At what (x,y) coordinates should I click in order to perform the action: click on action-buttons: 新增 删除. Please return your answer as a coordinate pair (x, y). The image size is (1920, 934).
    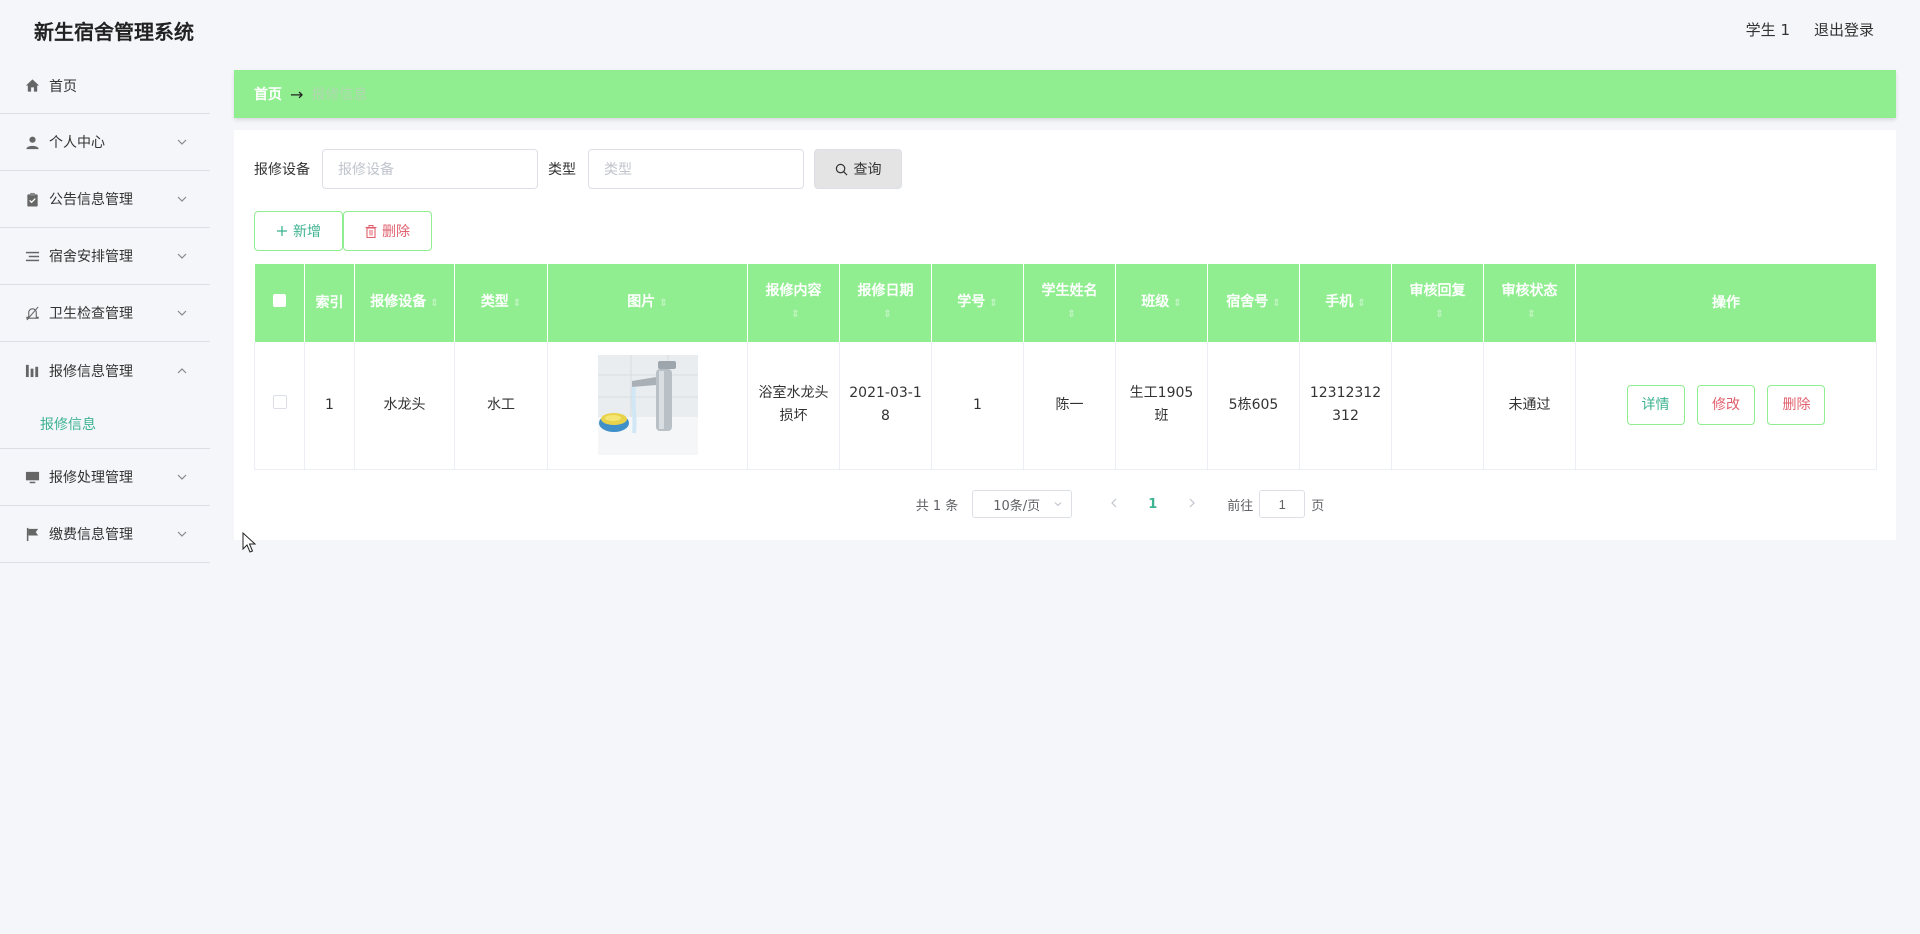
    Looking at the image, I should click on (343, 231).